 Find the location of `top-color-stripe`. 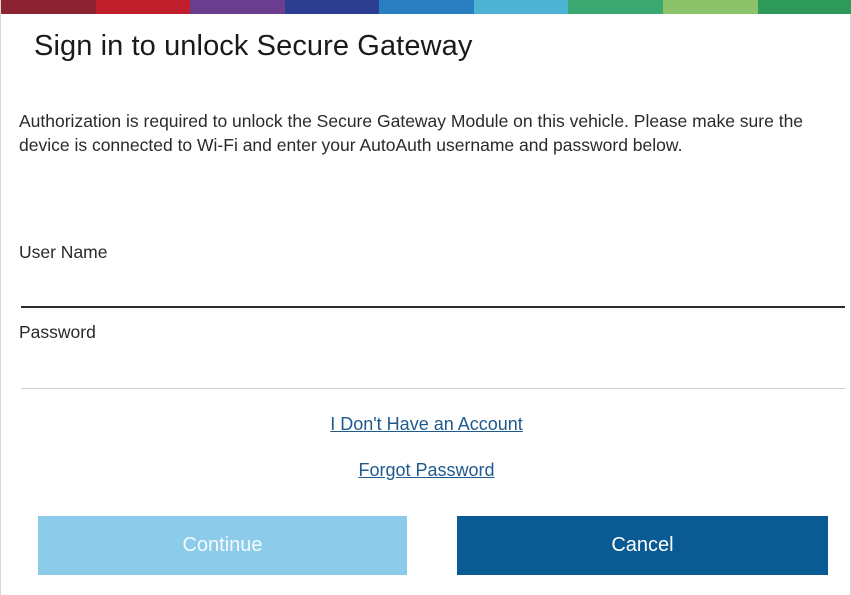

top-color-stripe is located at coordinates (426, 7).